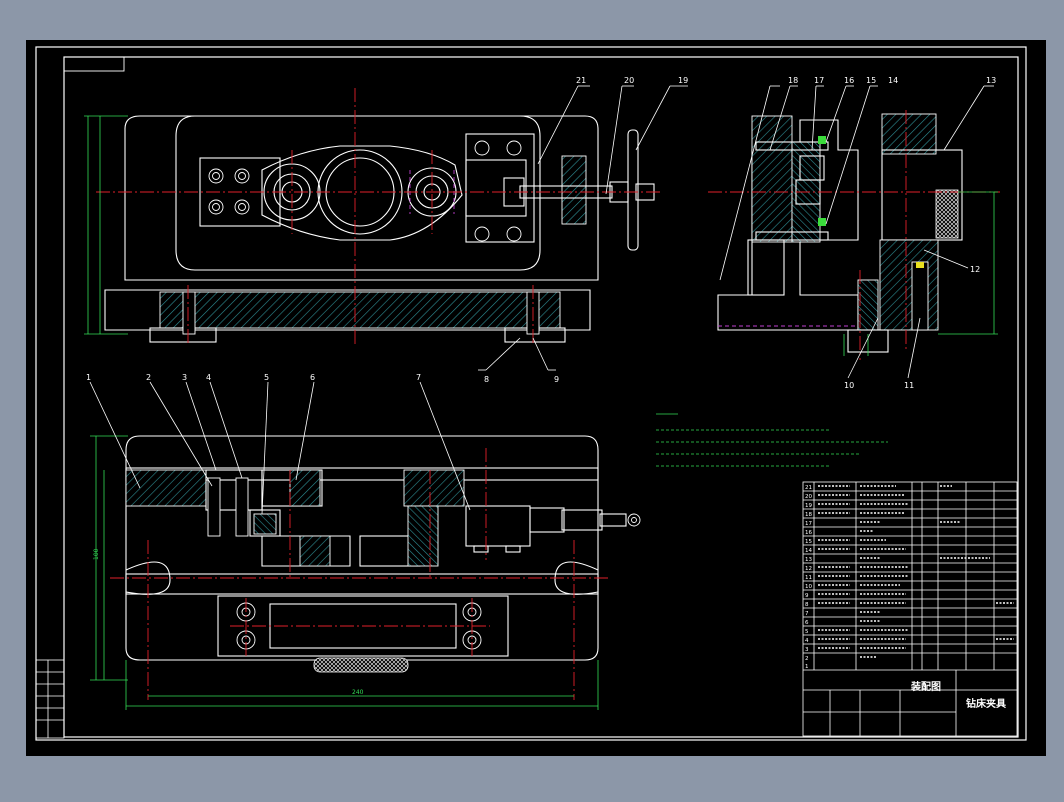 The image size is (1064, 802). What do you see at coordinates (808, 578) in the screenshot?
I see `bom-row-11: 11` at bounding box center [808, 578].